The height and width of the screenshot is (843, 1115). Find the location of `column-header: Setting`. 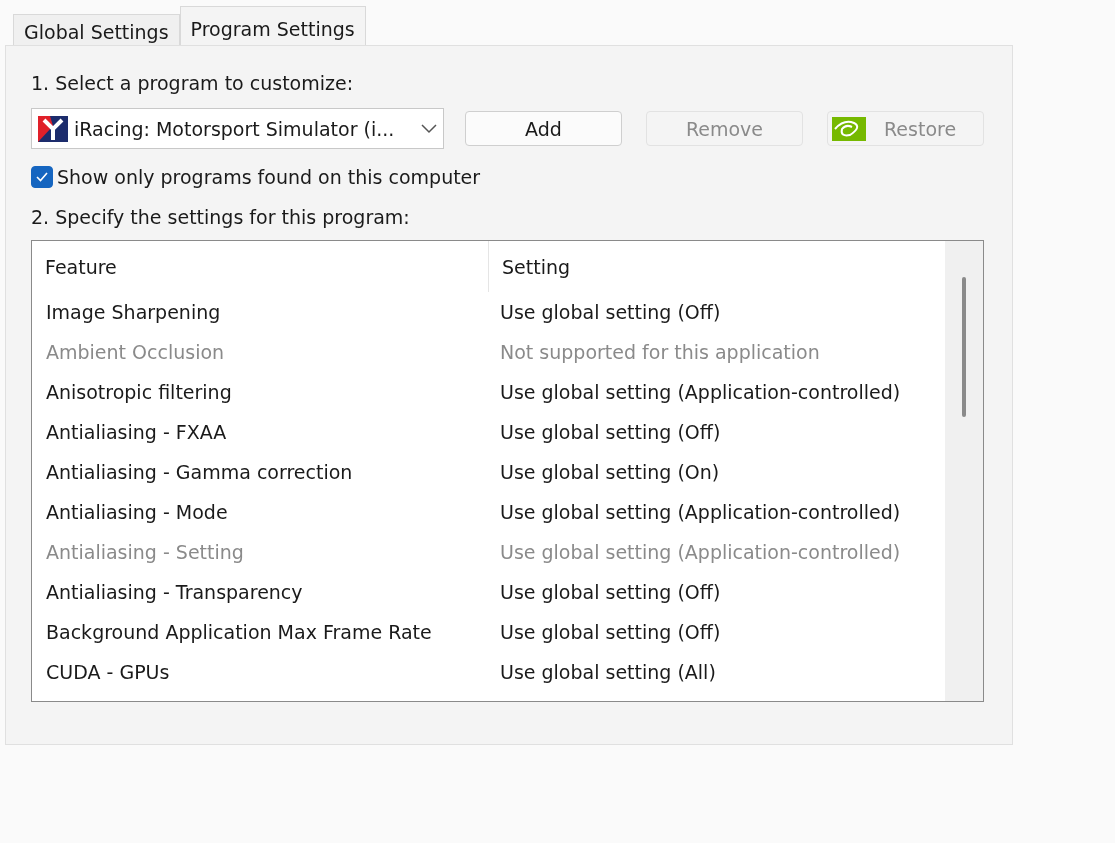

column-header: Setting is located at coordinates (717, 266).